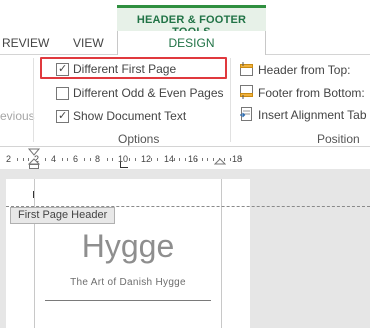 Image resolution: width=370 pixels, height=328 pixels. I want to click on tab-view: VIEW, so click(88, 43).